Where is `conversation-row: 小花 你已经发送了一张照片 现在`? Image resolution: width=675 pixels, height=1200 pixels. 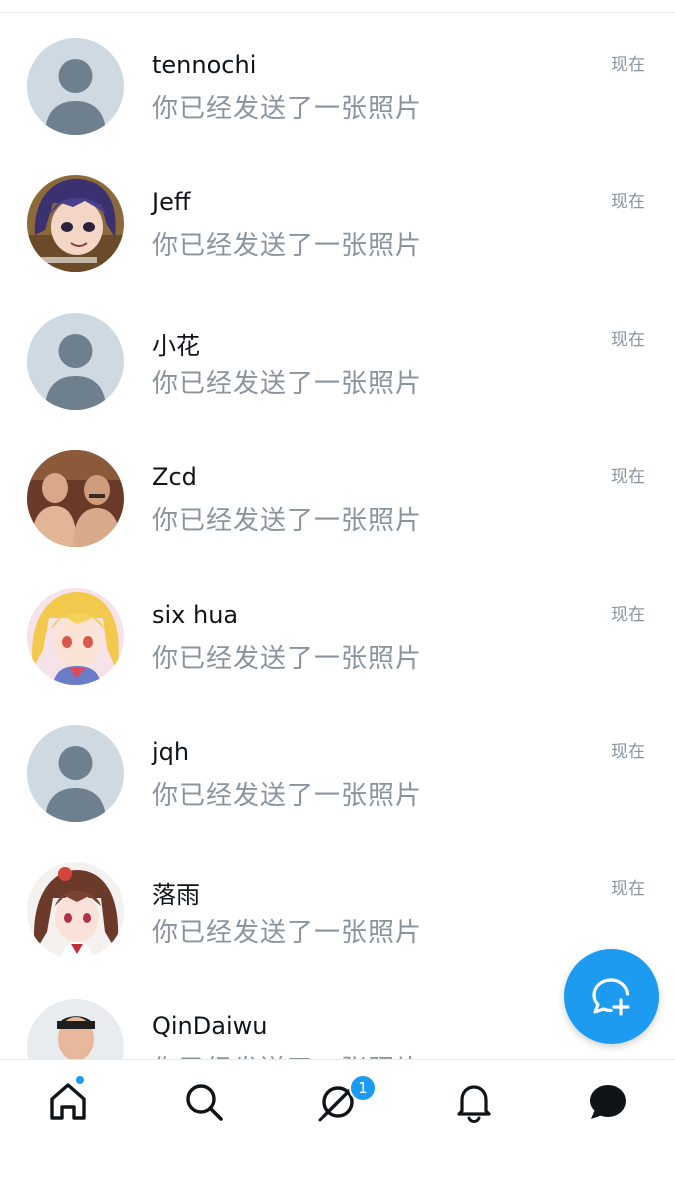 conversation-row: 小花 你已经发送了一张照片 现在 is located at coordinates (337, 381).